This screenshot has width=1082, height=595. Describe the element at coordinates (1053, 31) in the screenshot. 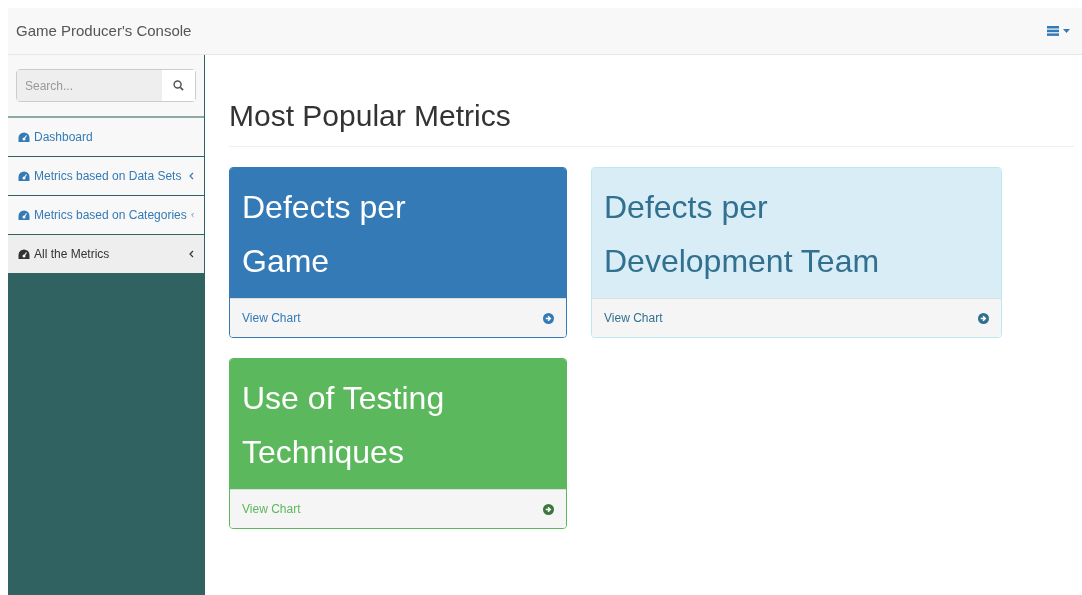

I see `list-icon` at that location.